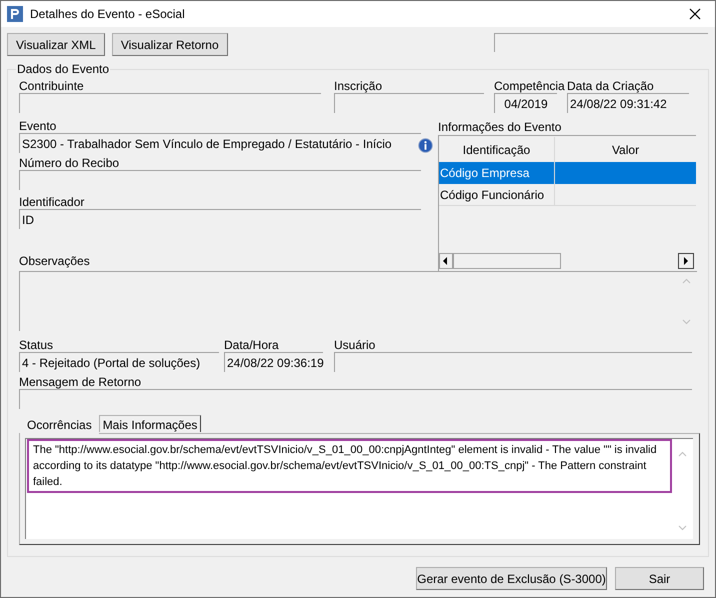  I want to click on field-label: Inscrição, so click(359, 86).